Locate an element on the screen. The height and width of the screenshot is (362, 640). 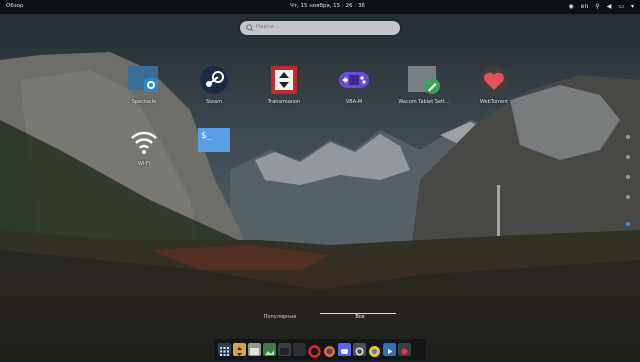
app-wi-fi: Wi-Fi is located at coordinates (144, 147).